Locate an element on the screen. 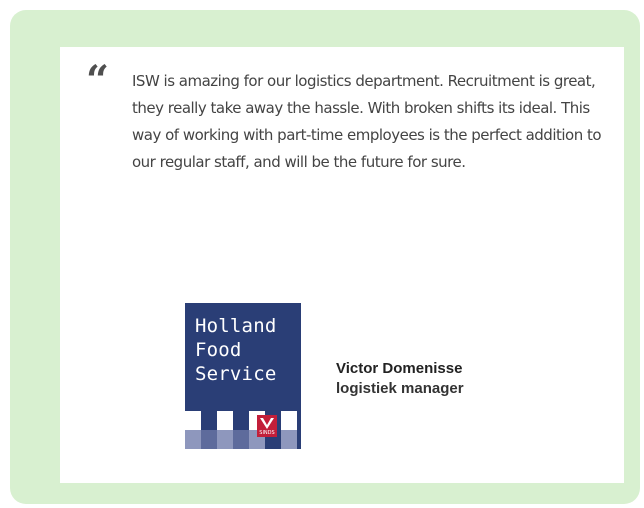  logo-wordmark: Holland Food Service is located at coordinates (235, 350).